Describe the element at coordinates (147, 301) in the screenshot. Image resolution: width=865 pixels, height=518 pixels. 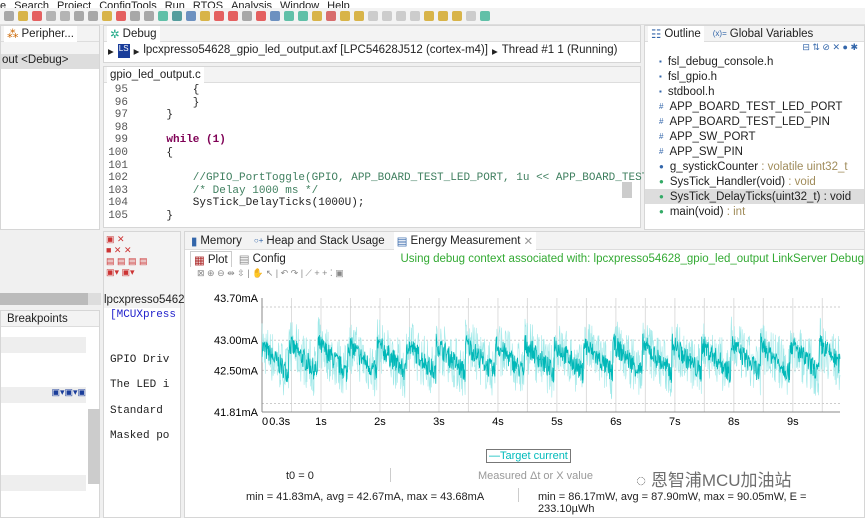
I see `console-title: lpcxpresso54628` at that location.